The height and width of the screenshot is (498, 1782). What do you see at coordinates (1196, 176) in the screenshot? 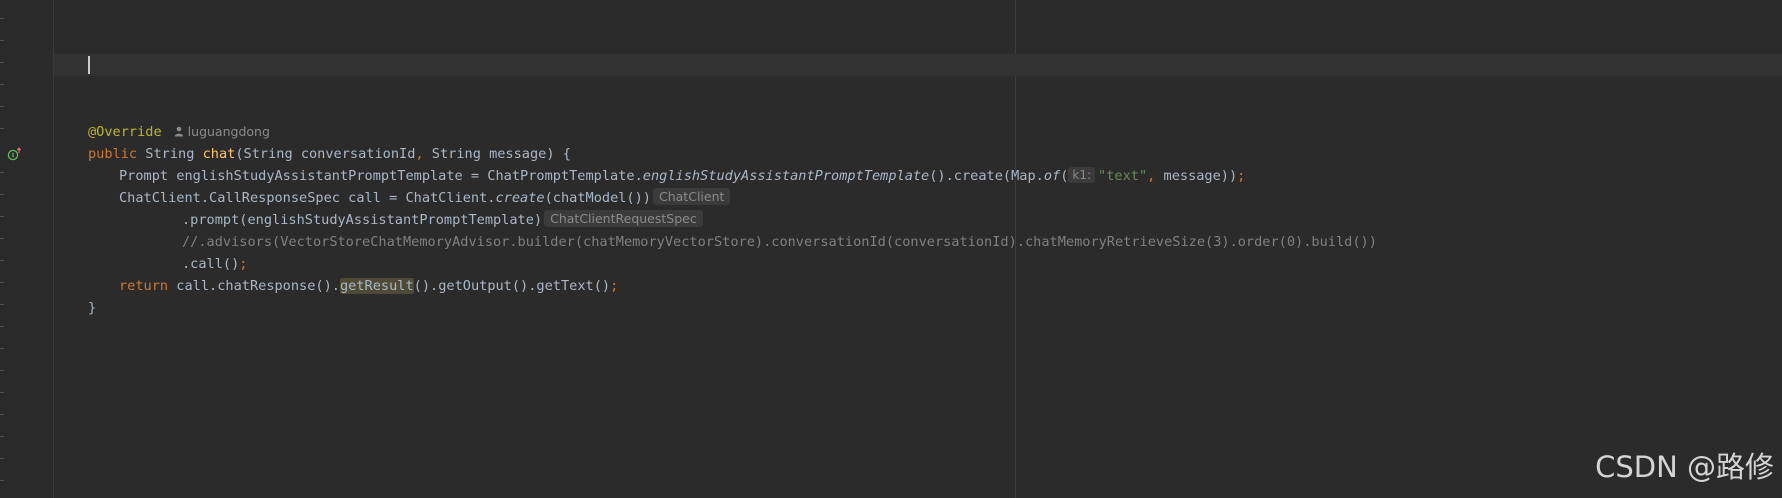
I see `prompt-tail: message))` at bounding box center [1196, 176].